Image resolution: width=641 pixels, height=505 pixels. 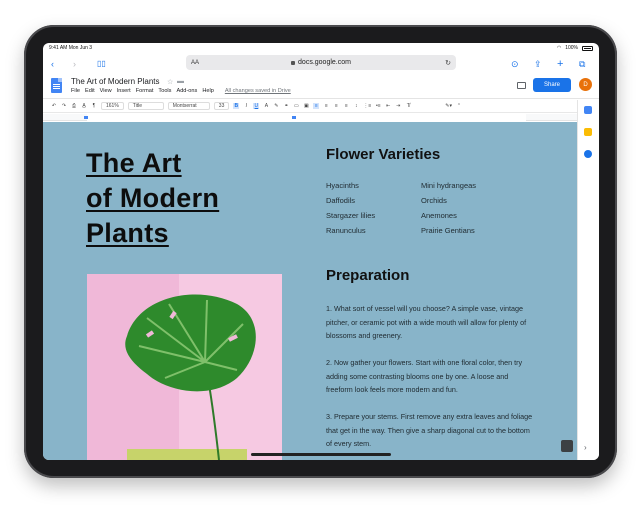 What do you see at coordinates (316, 106) in the screenshot?
I see `align-left-icon: ≡` at bounding box center [316, 106].